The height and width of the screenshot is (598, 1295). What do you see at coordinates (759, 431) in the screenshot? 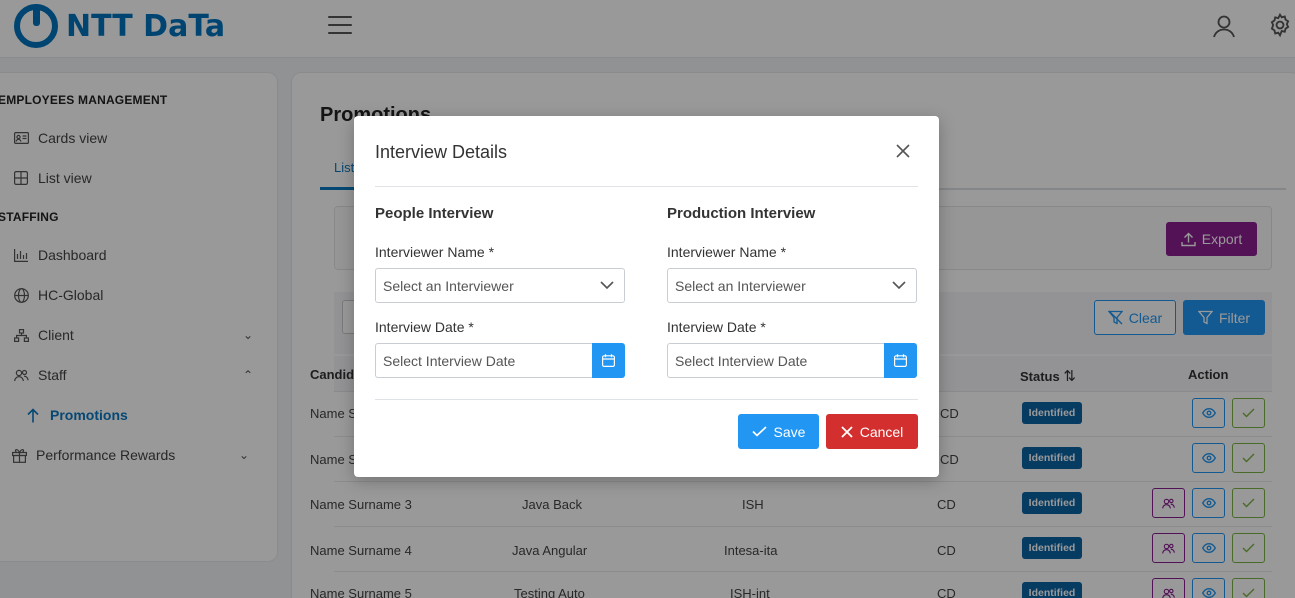
I see `check-icon` at bounding box center [759, 431].